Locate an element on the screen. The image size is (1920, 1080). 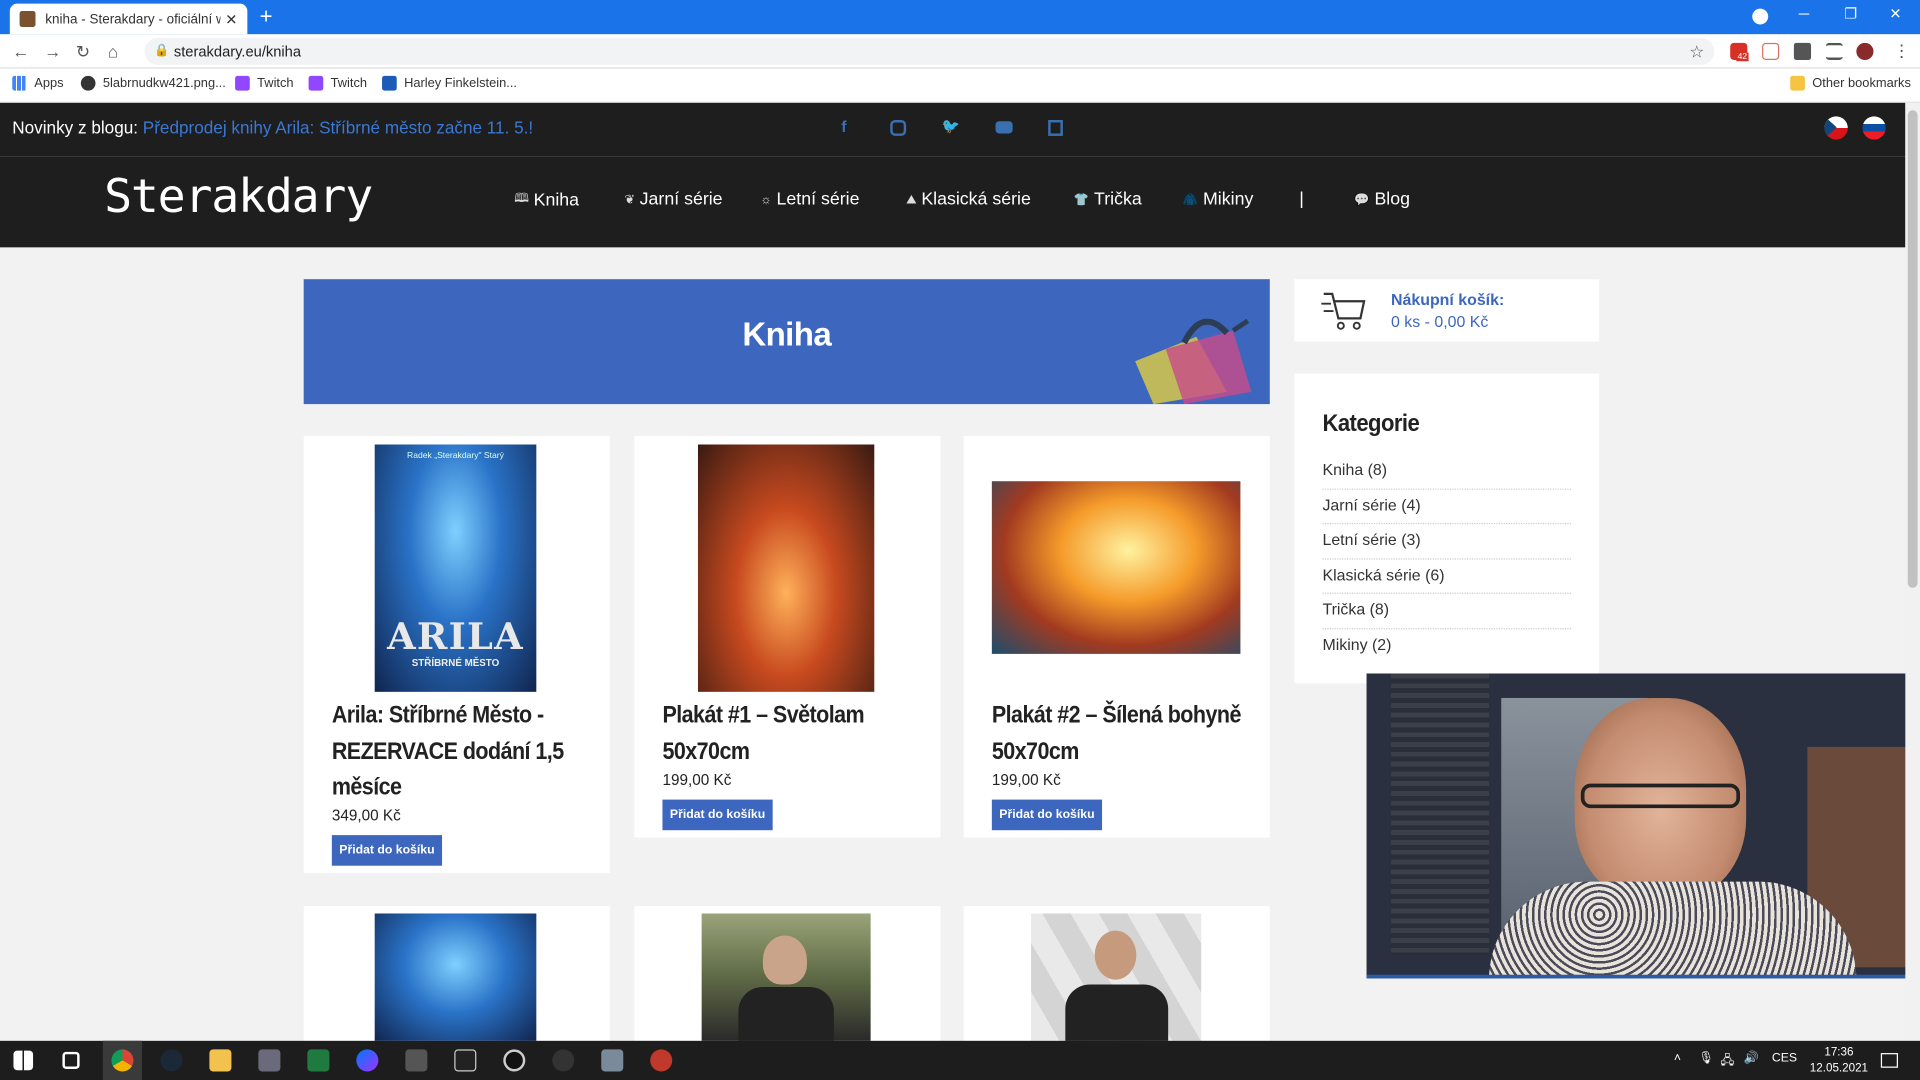
forward-icon: → is located at coordinates (52, 52).